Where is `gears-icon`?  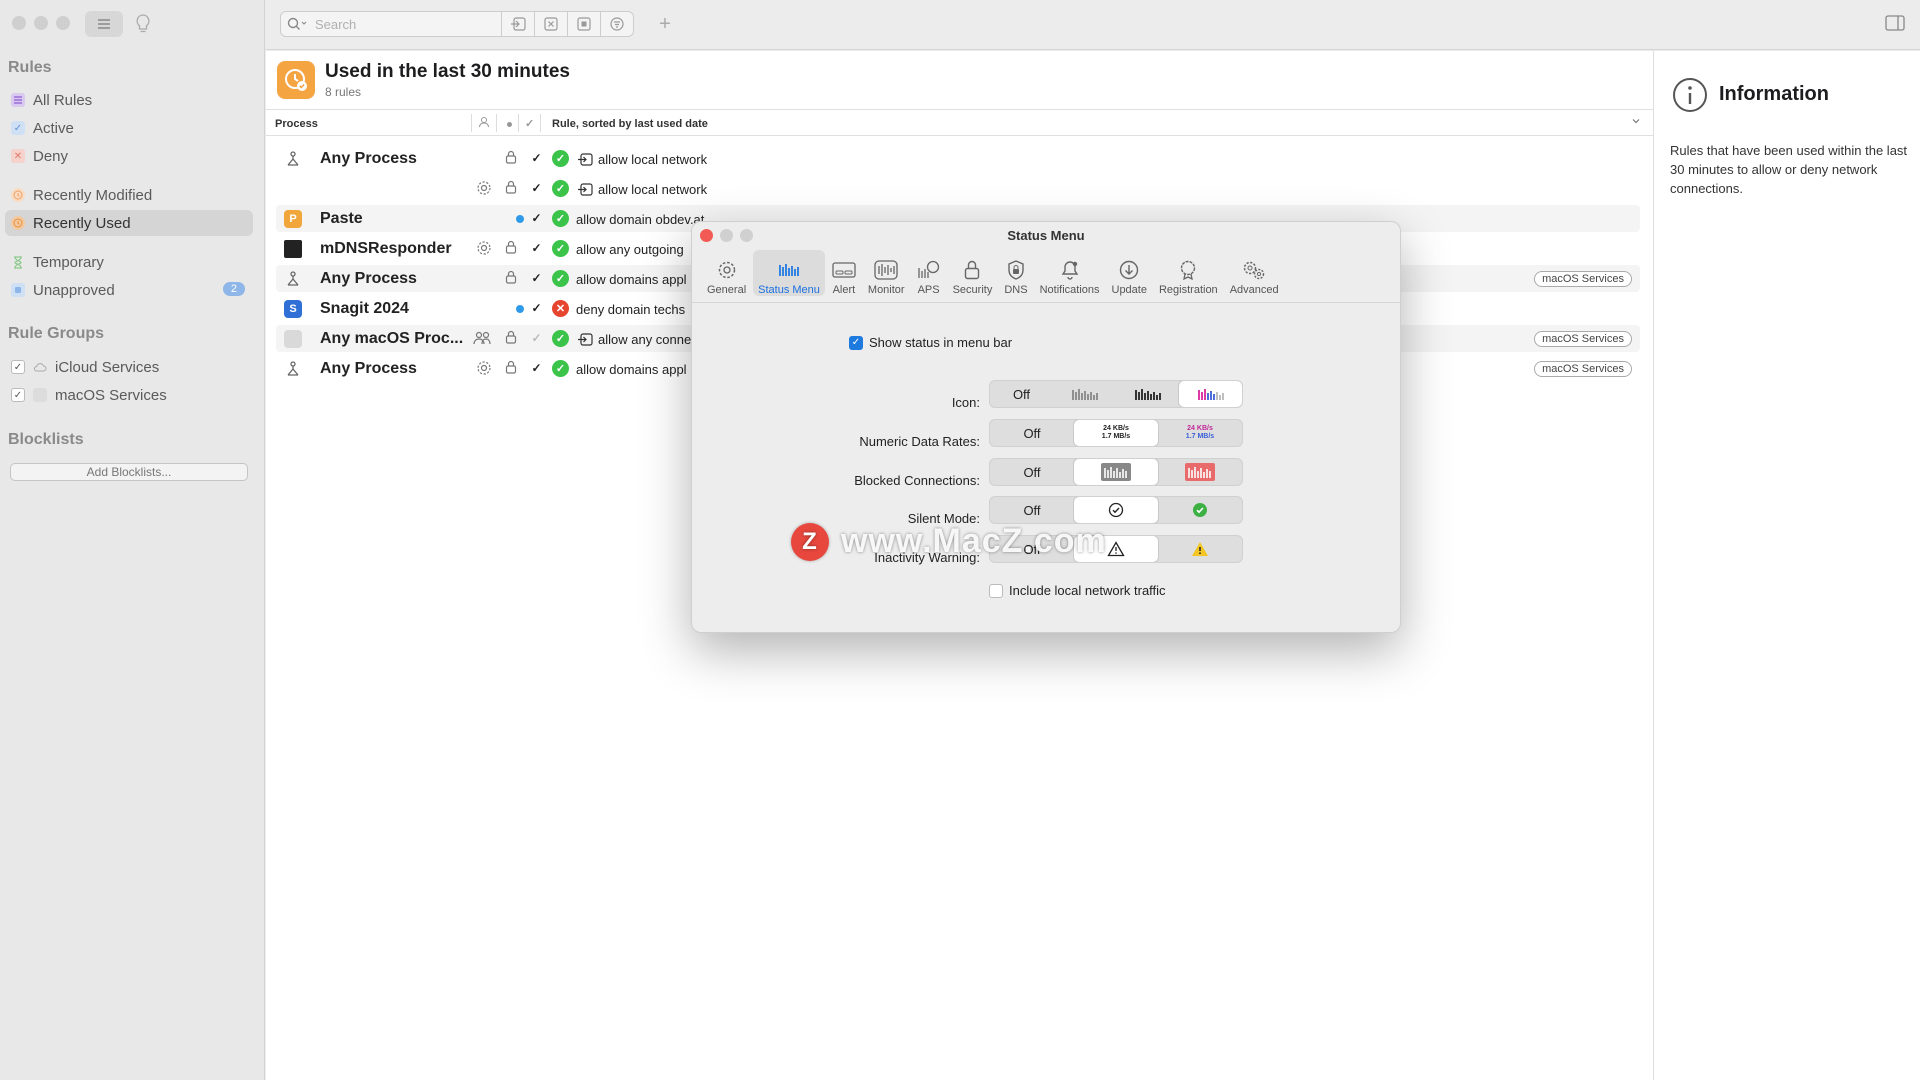 gears-icon is located at coordinates (1254, 270).